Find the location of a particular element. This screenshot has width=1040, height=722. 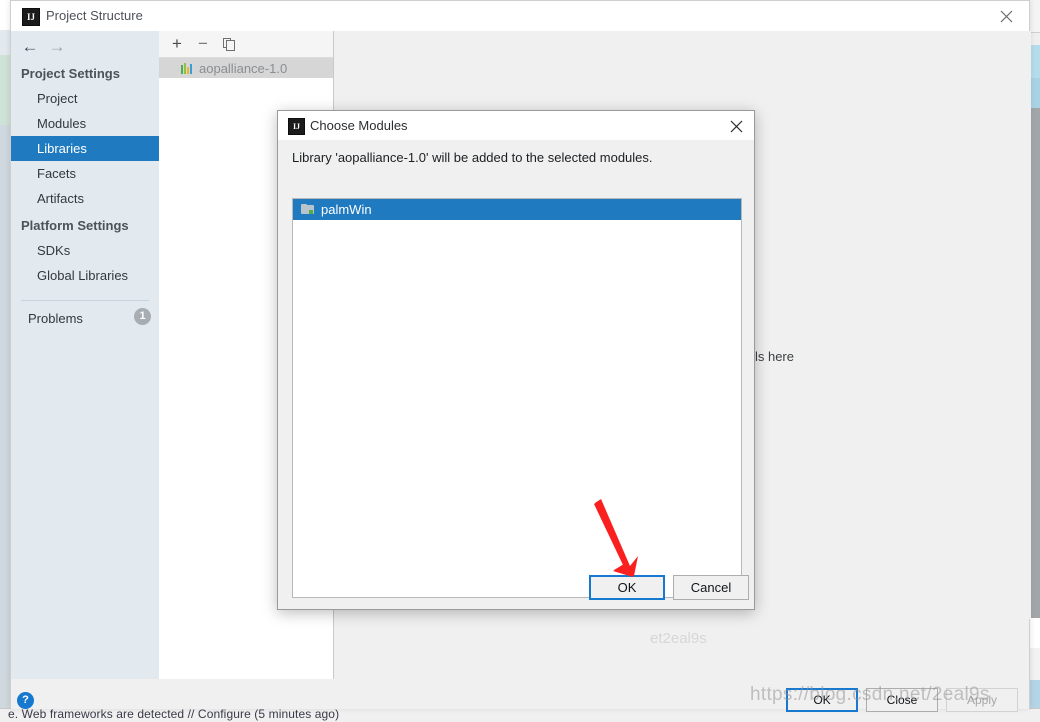

window-button-bar: ? OK Close Apply is located at coordinates (520, 695).